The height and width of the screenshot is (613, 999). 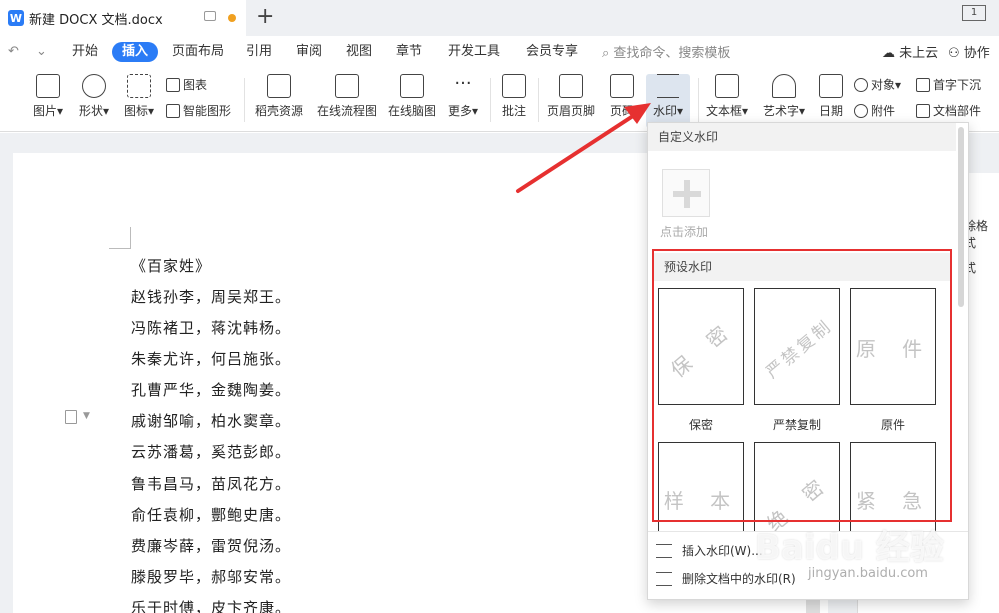 I want to click on resources-button: 稻壳资源, so click(x=279, y=96).